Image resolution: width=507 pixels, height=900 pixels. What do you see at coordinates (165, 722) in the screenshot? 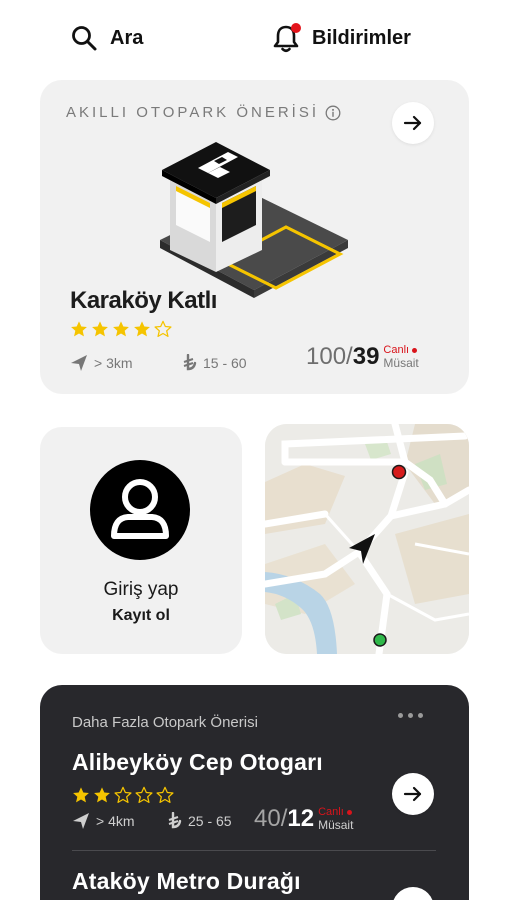
I see `more-suggestions-title: Daha Fazla Otopark Önerisi` at bounding box center [165, 722].